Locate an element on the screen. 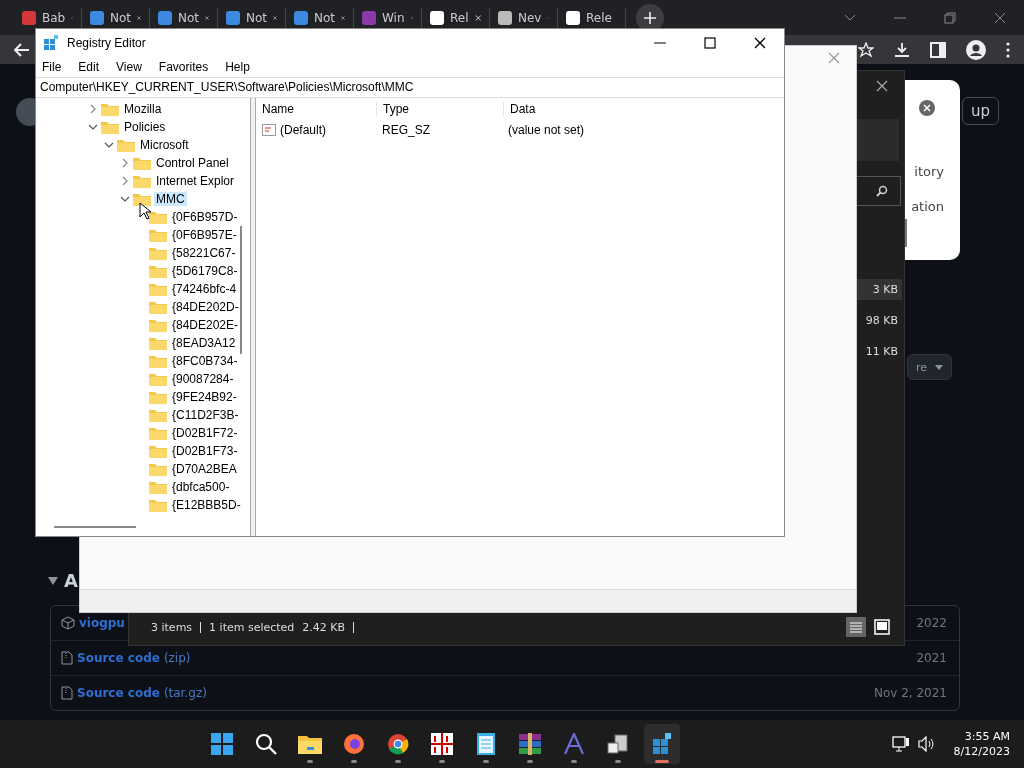 This screenshot has width=1024, height=768. clear-icon is located at coordinates (927, 108).